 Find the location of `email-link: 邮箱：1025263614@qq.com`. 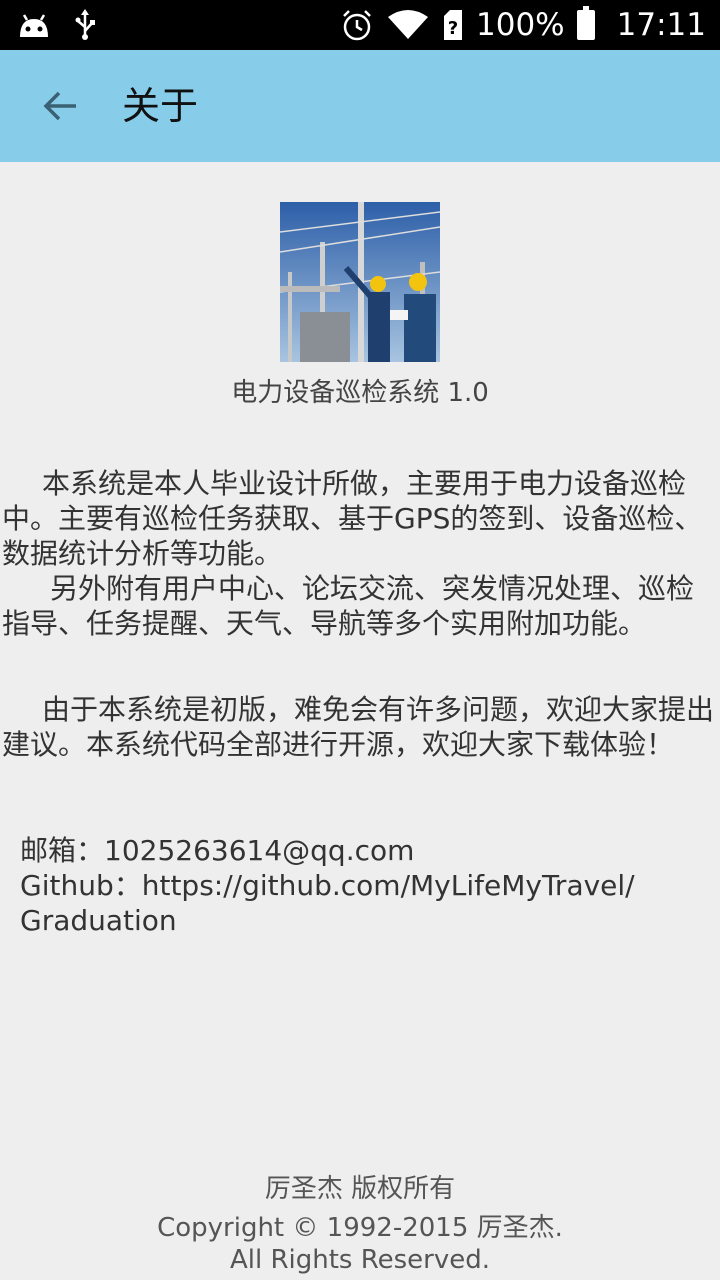

email-link: 邮箱：1025263614@qq.com is located at coordinates (365, 850).